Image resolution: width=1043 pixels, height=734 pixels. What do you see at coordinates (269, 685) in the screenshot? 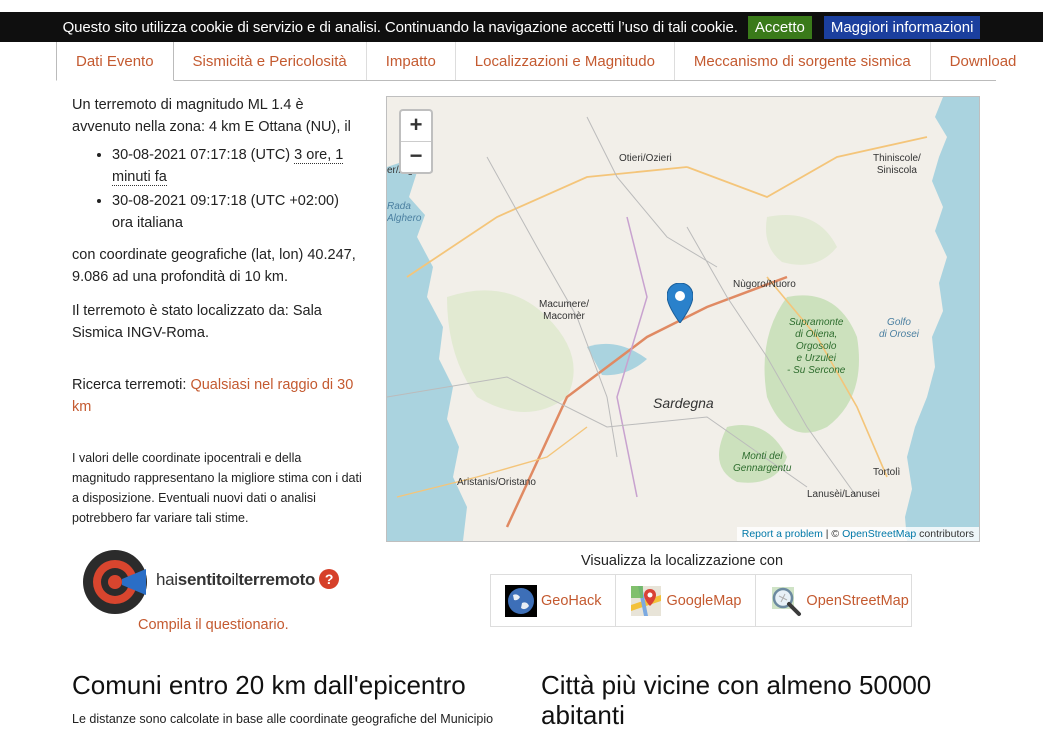
I see `comuni-heading: Comuni entro 20 km dall'epicentro` at bounding box center [269, 685].